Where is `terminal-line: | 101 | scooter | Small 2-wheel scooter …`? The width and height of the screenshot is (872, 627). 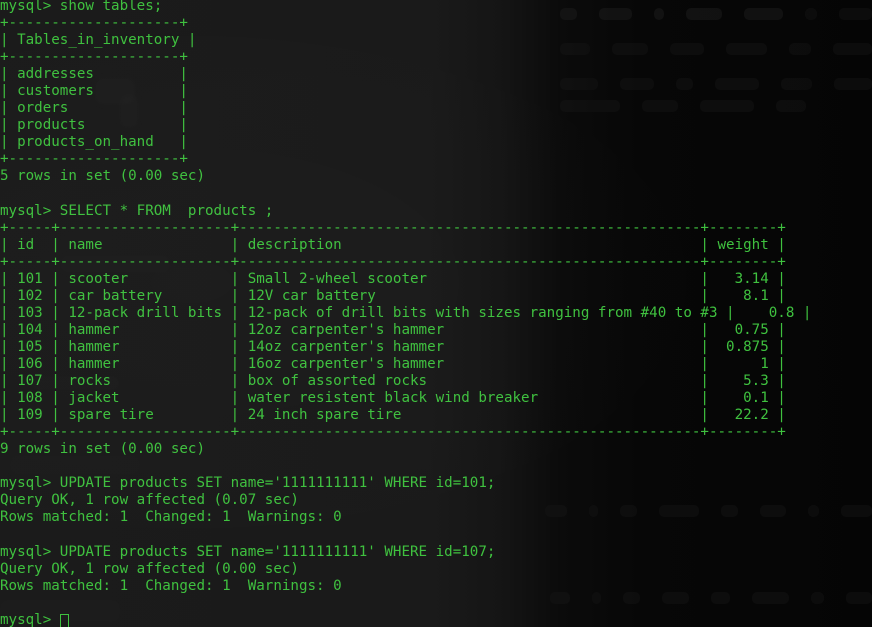
terminal-line: | 101 | scooter | Small 2-wheel scooter … is located at coordinates (393, 278).